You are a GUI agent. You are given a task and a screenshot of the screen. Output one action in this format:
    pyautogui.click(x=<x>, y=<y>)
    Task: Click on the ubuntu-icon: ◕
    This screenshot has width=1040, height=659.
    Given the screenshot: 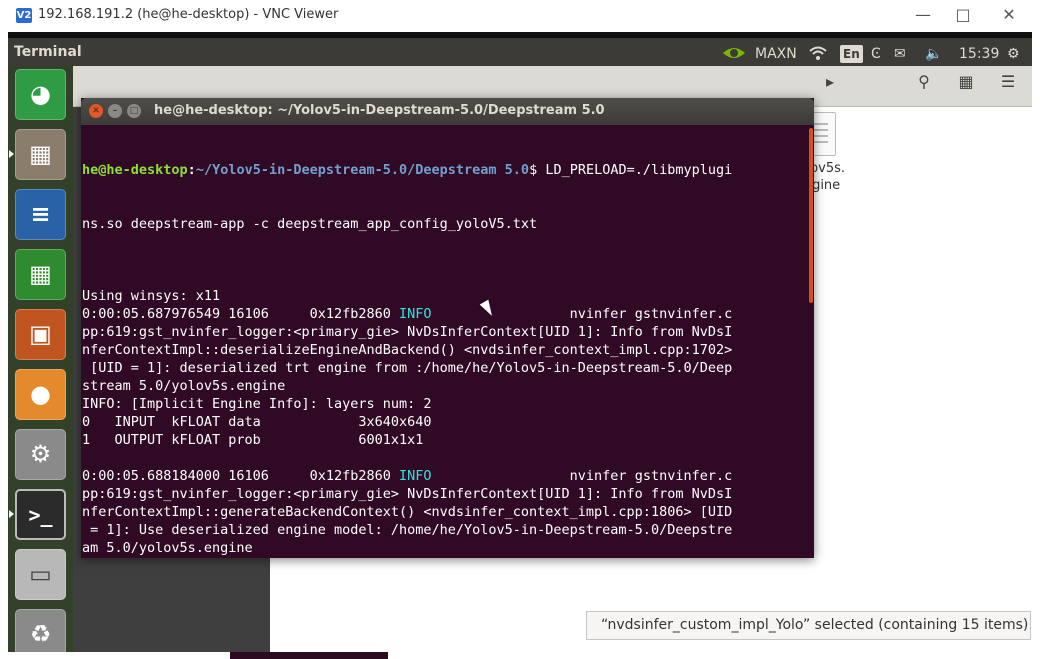 What is the action you would take?
    pyautogui.click(x=40, y=94)
    